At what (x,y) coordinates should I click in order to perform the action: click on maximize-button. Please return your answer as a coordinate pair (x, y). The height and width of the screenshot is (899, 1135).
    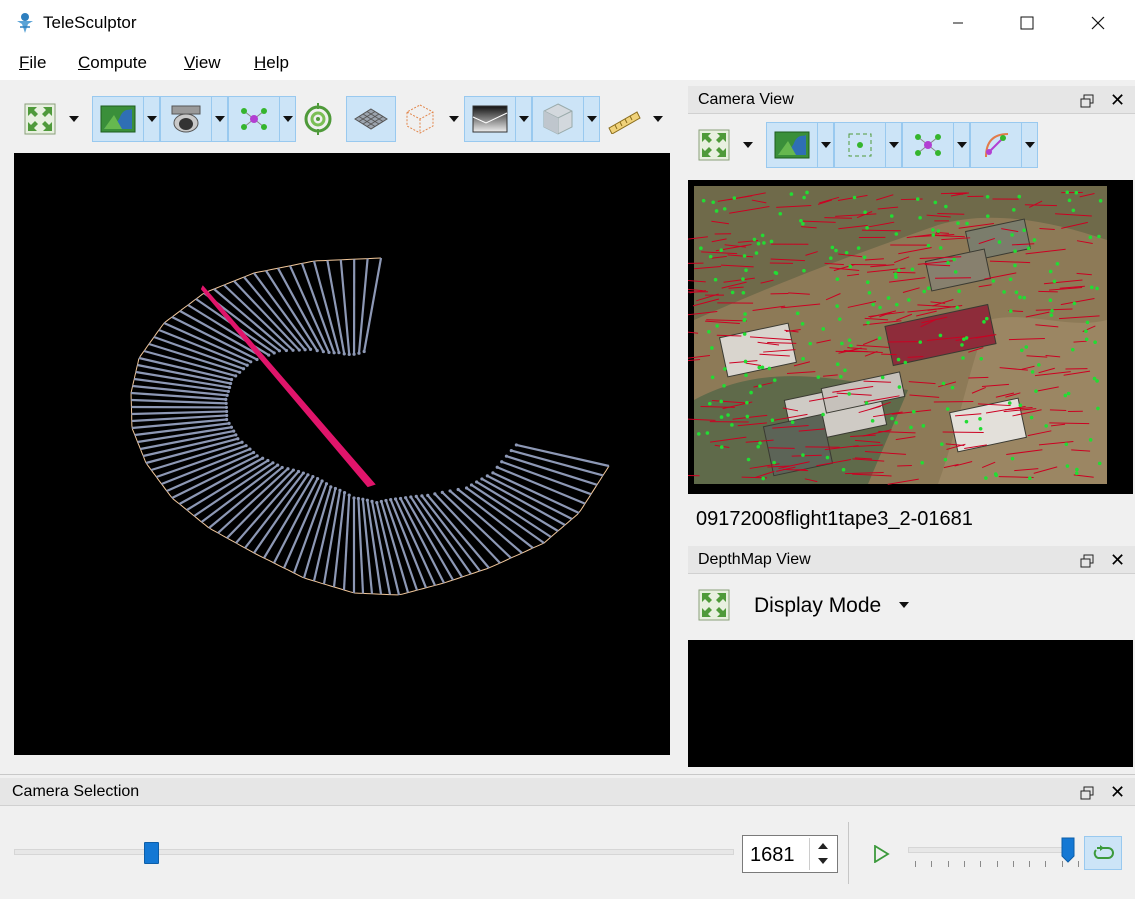
    Looking at the image, I should click on (1027, 23).